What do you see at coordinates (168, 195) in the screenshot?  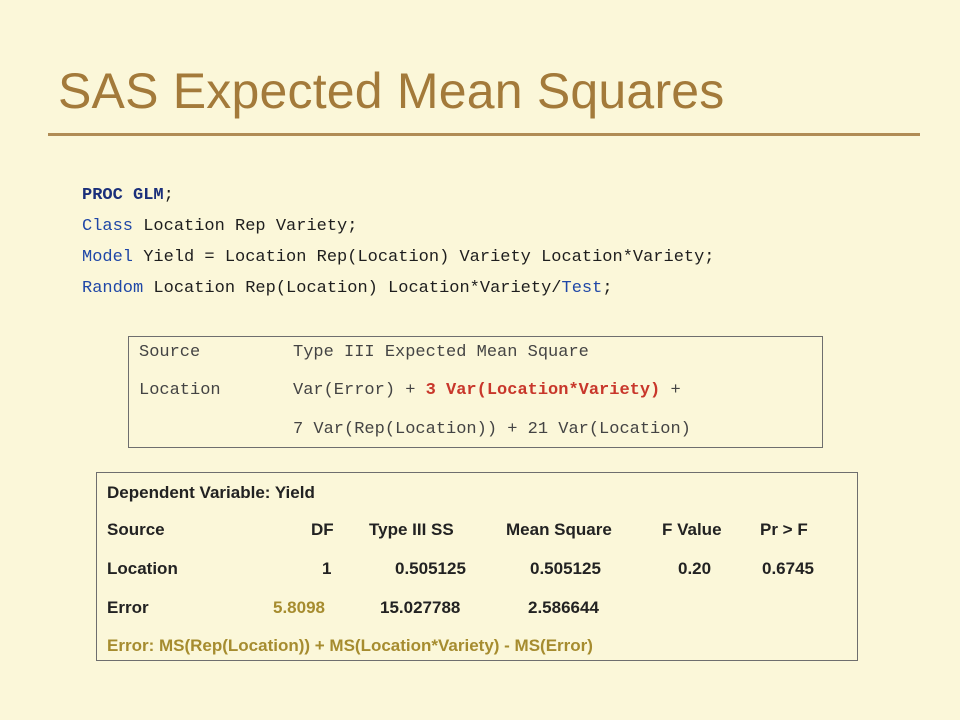 I see `proc-terminator: ;` at bounding box center [168, 195].